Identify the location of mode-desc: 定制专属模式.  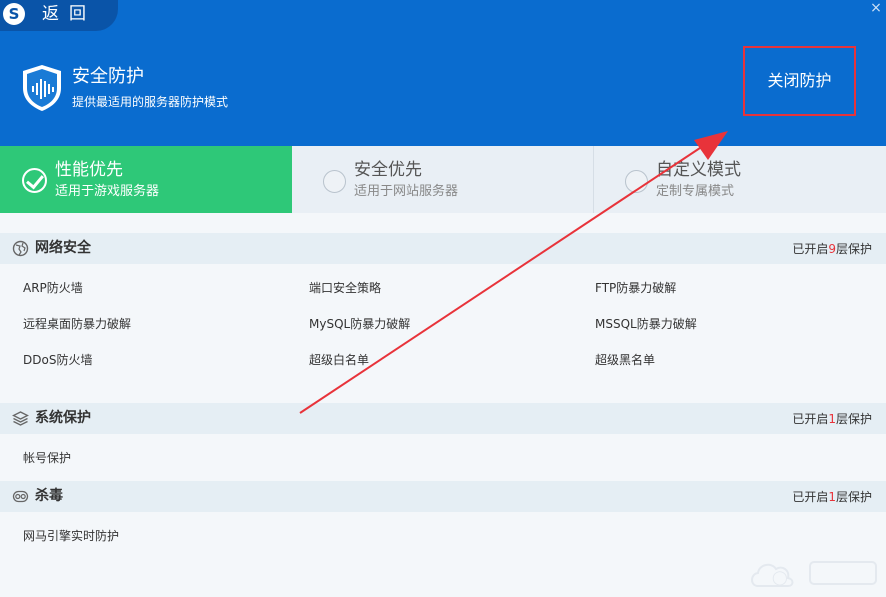
(695, 191).